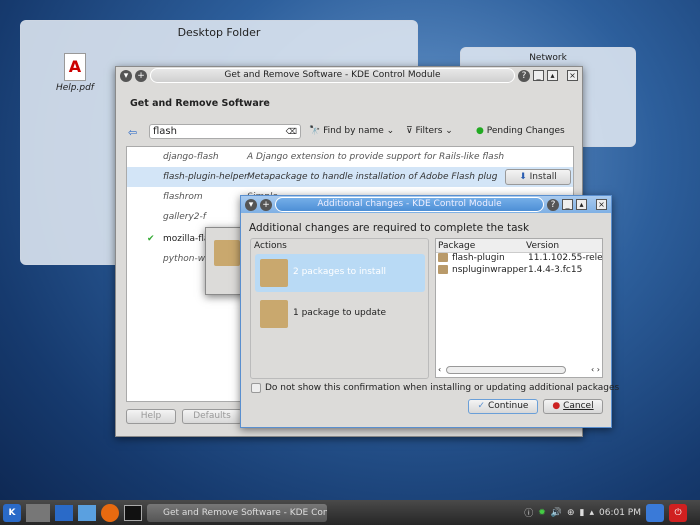  What do you see at coordinates (227, 253) in the screenshot?
I see `package-icon` at bounding box center [227, 253].